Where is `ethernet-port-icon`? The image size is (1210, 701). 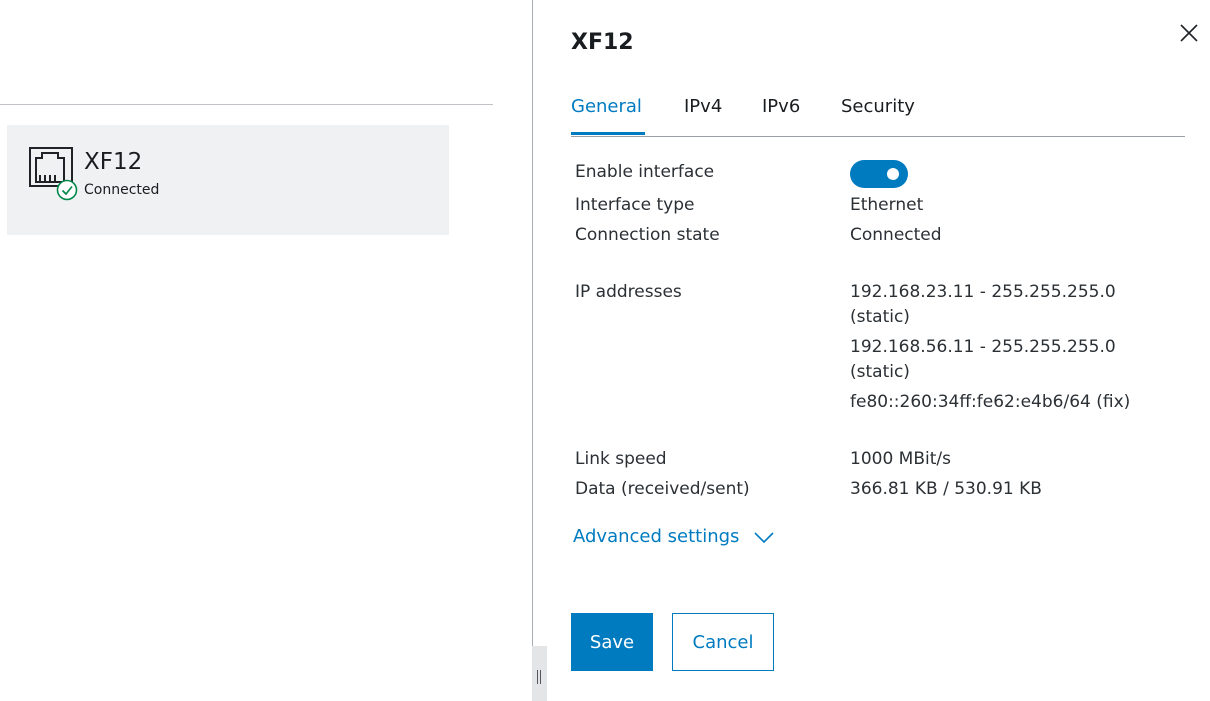
ethernet-port-icon is located at coordinates (53, 174).